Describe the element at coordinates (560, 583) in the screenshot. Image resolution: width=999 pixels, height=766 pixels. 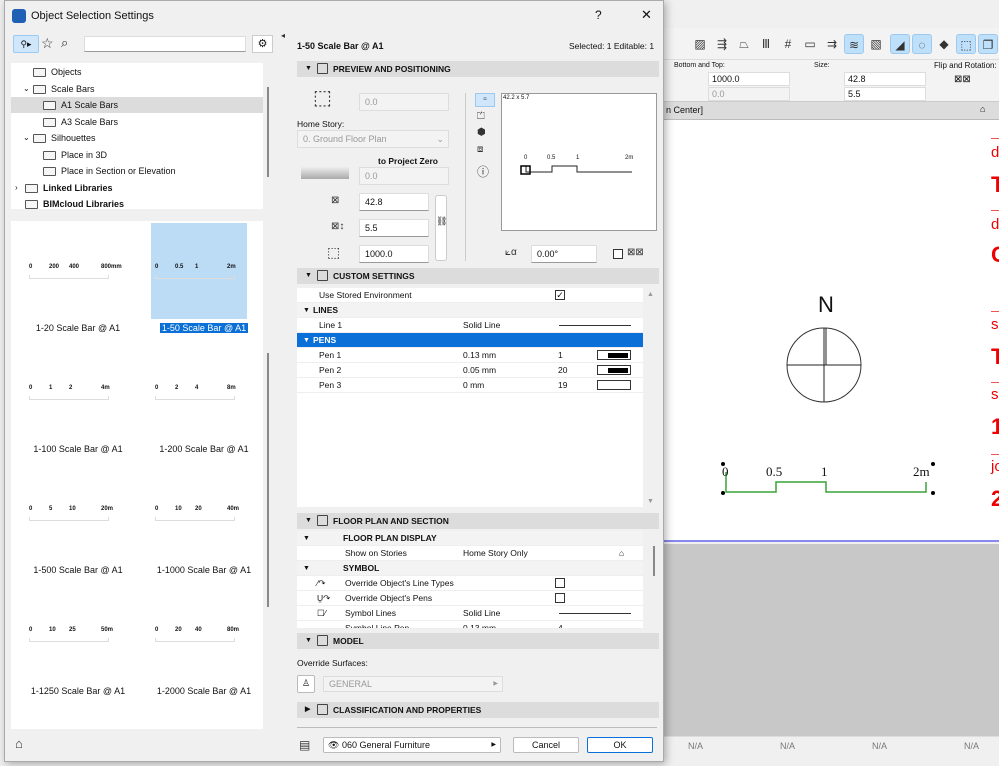
I see `override-line-types-checkbox` at that location.